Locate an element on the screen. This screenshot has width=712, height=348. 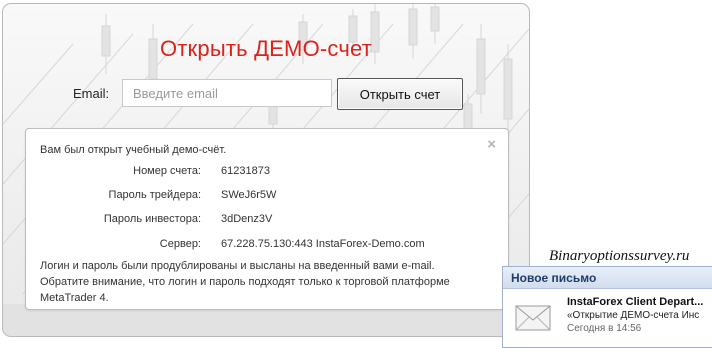
intro-text: Вам был открыт учебный демо-счёт. is located at coordinates (133, 150).